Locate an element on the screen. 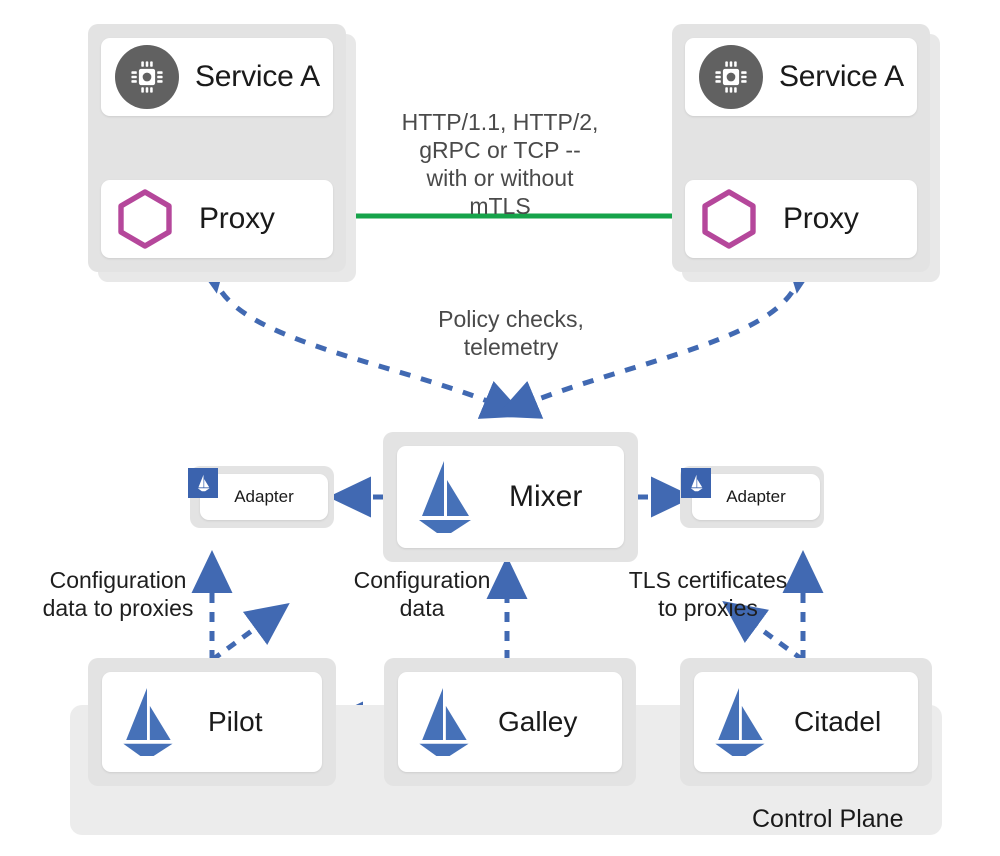 The image size is (1000, 856). adapter-right-card: Adapter is located at coordinates (756, 497).